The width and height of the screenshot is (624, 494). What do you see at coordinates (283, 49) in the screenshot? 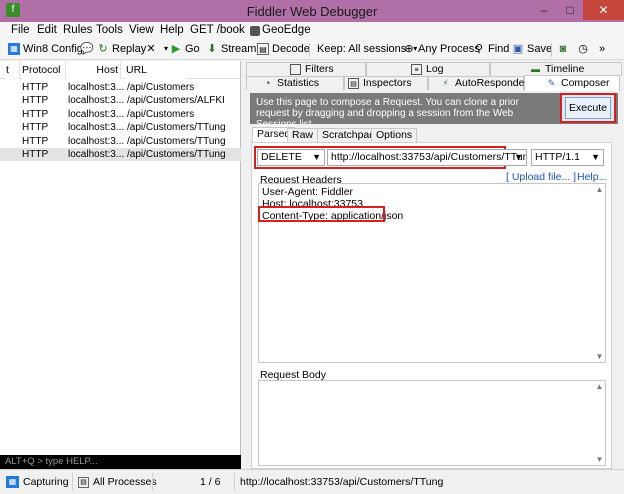
I see `decode-button: ▤ Decode` at bounding box center [283, 49].